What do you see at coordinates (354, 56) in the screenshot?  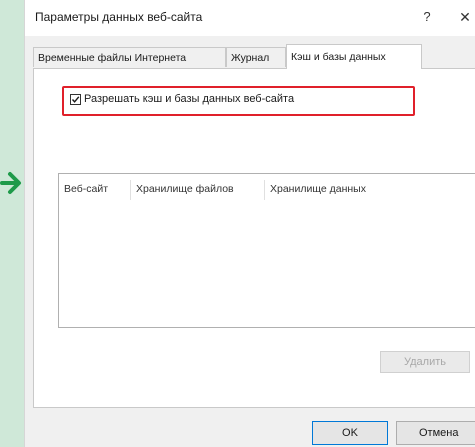 I see `tab-caches-and-databases: Кэш и базы данных` at bounding box center [354, 56].